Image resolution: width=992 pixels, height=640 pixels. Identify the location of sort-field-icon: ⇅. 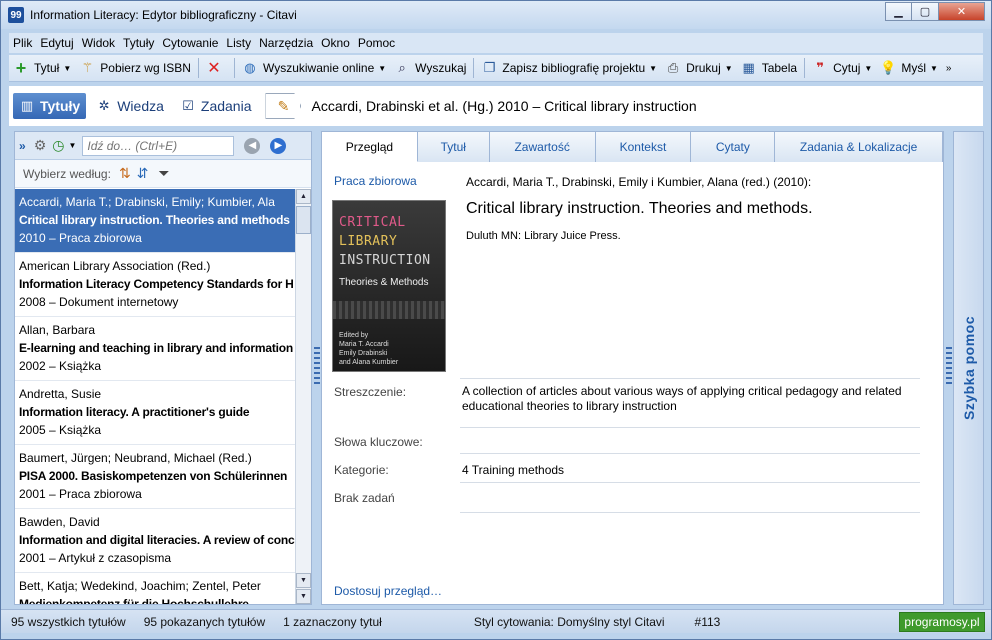
(125, 173).